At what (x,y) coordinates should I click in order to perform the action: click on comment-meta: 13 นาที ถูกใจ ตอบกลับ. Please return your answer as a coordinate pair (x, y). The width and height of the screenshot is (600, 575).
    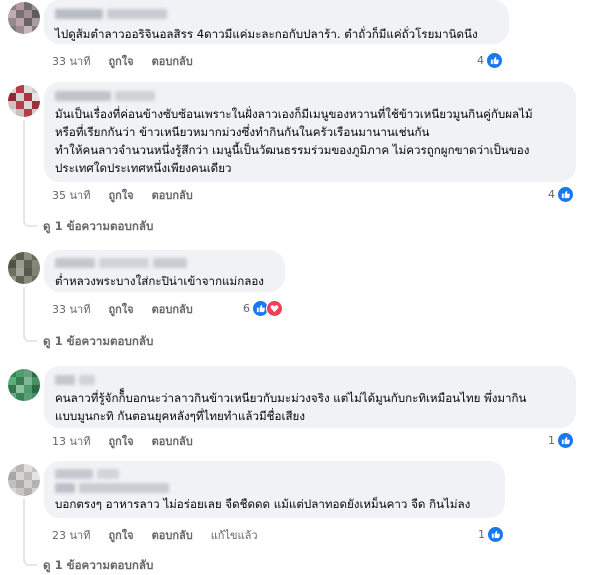
    Looking at the image, I should click on (122, 441).